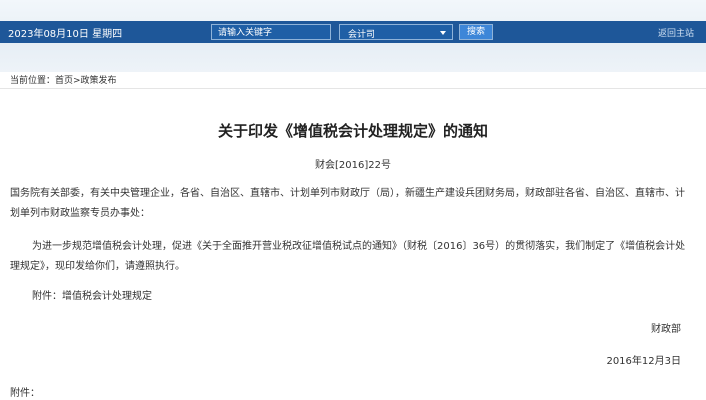 The image size is (706, 400). I want to click on return-home-link: 返回主站, so click(676, 32).